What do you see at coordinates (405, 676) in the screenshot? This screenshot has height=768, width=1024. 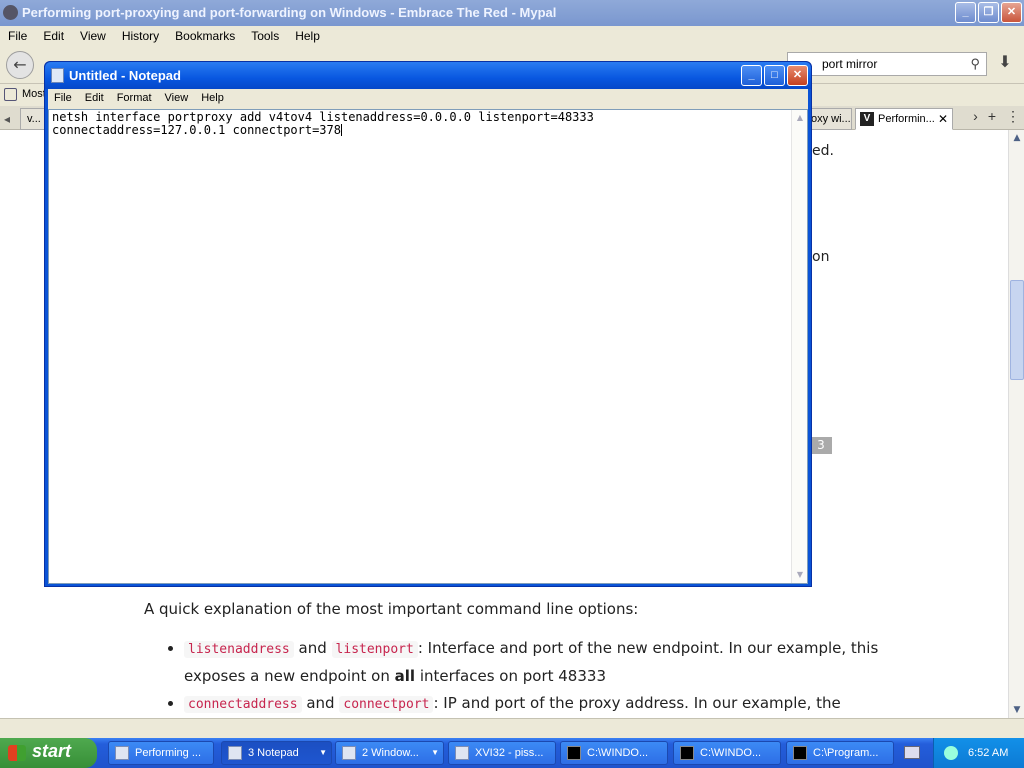 I see `bold-text: all` at bounding box center [405, 676].